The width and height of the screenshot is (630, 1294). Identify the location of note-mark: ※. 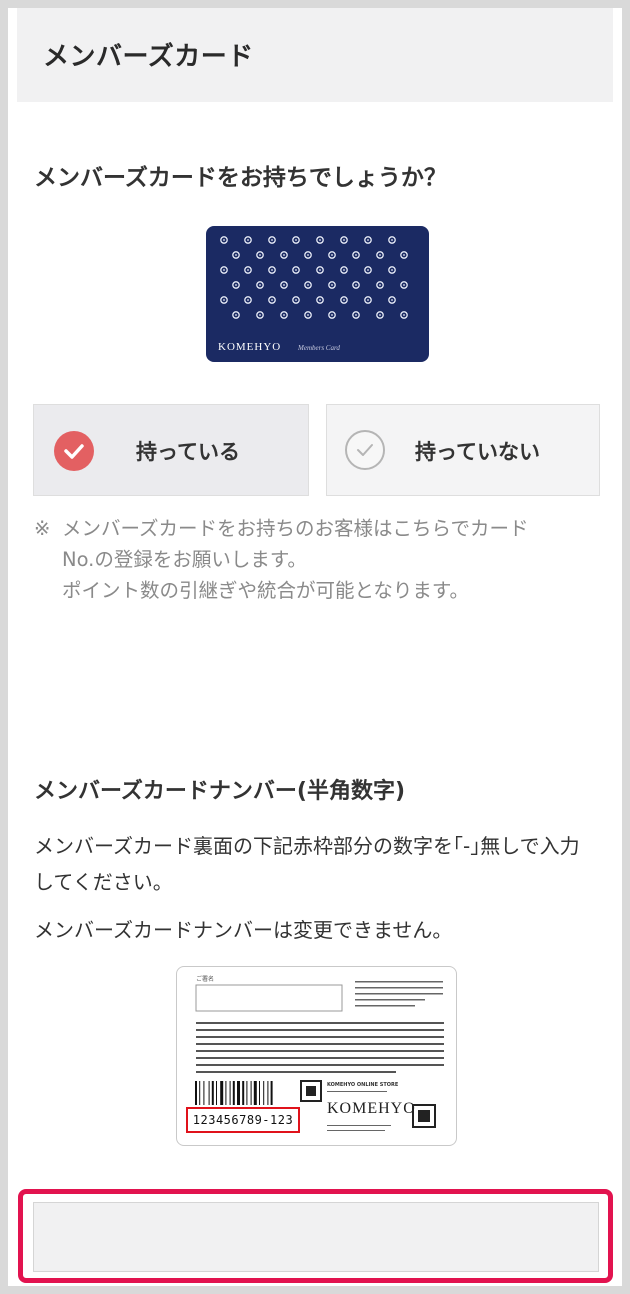
(42, 528).